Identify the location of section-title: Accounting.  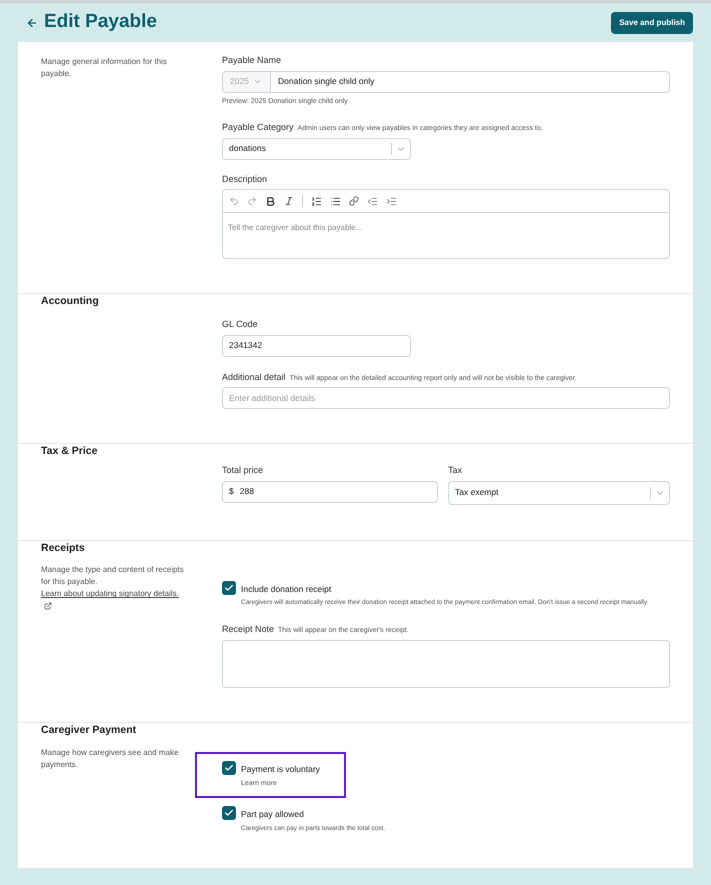
(70, 301).